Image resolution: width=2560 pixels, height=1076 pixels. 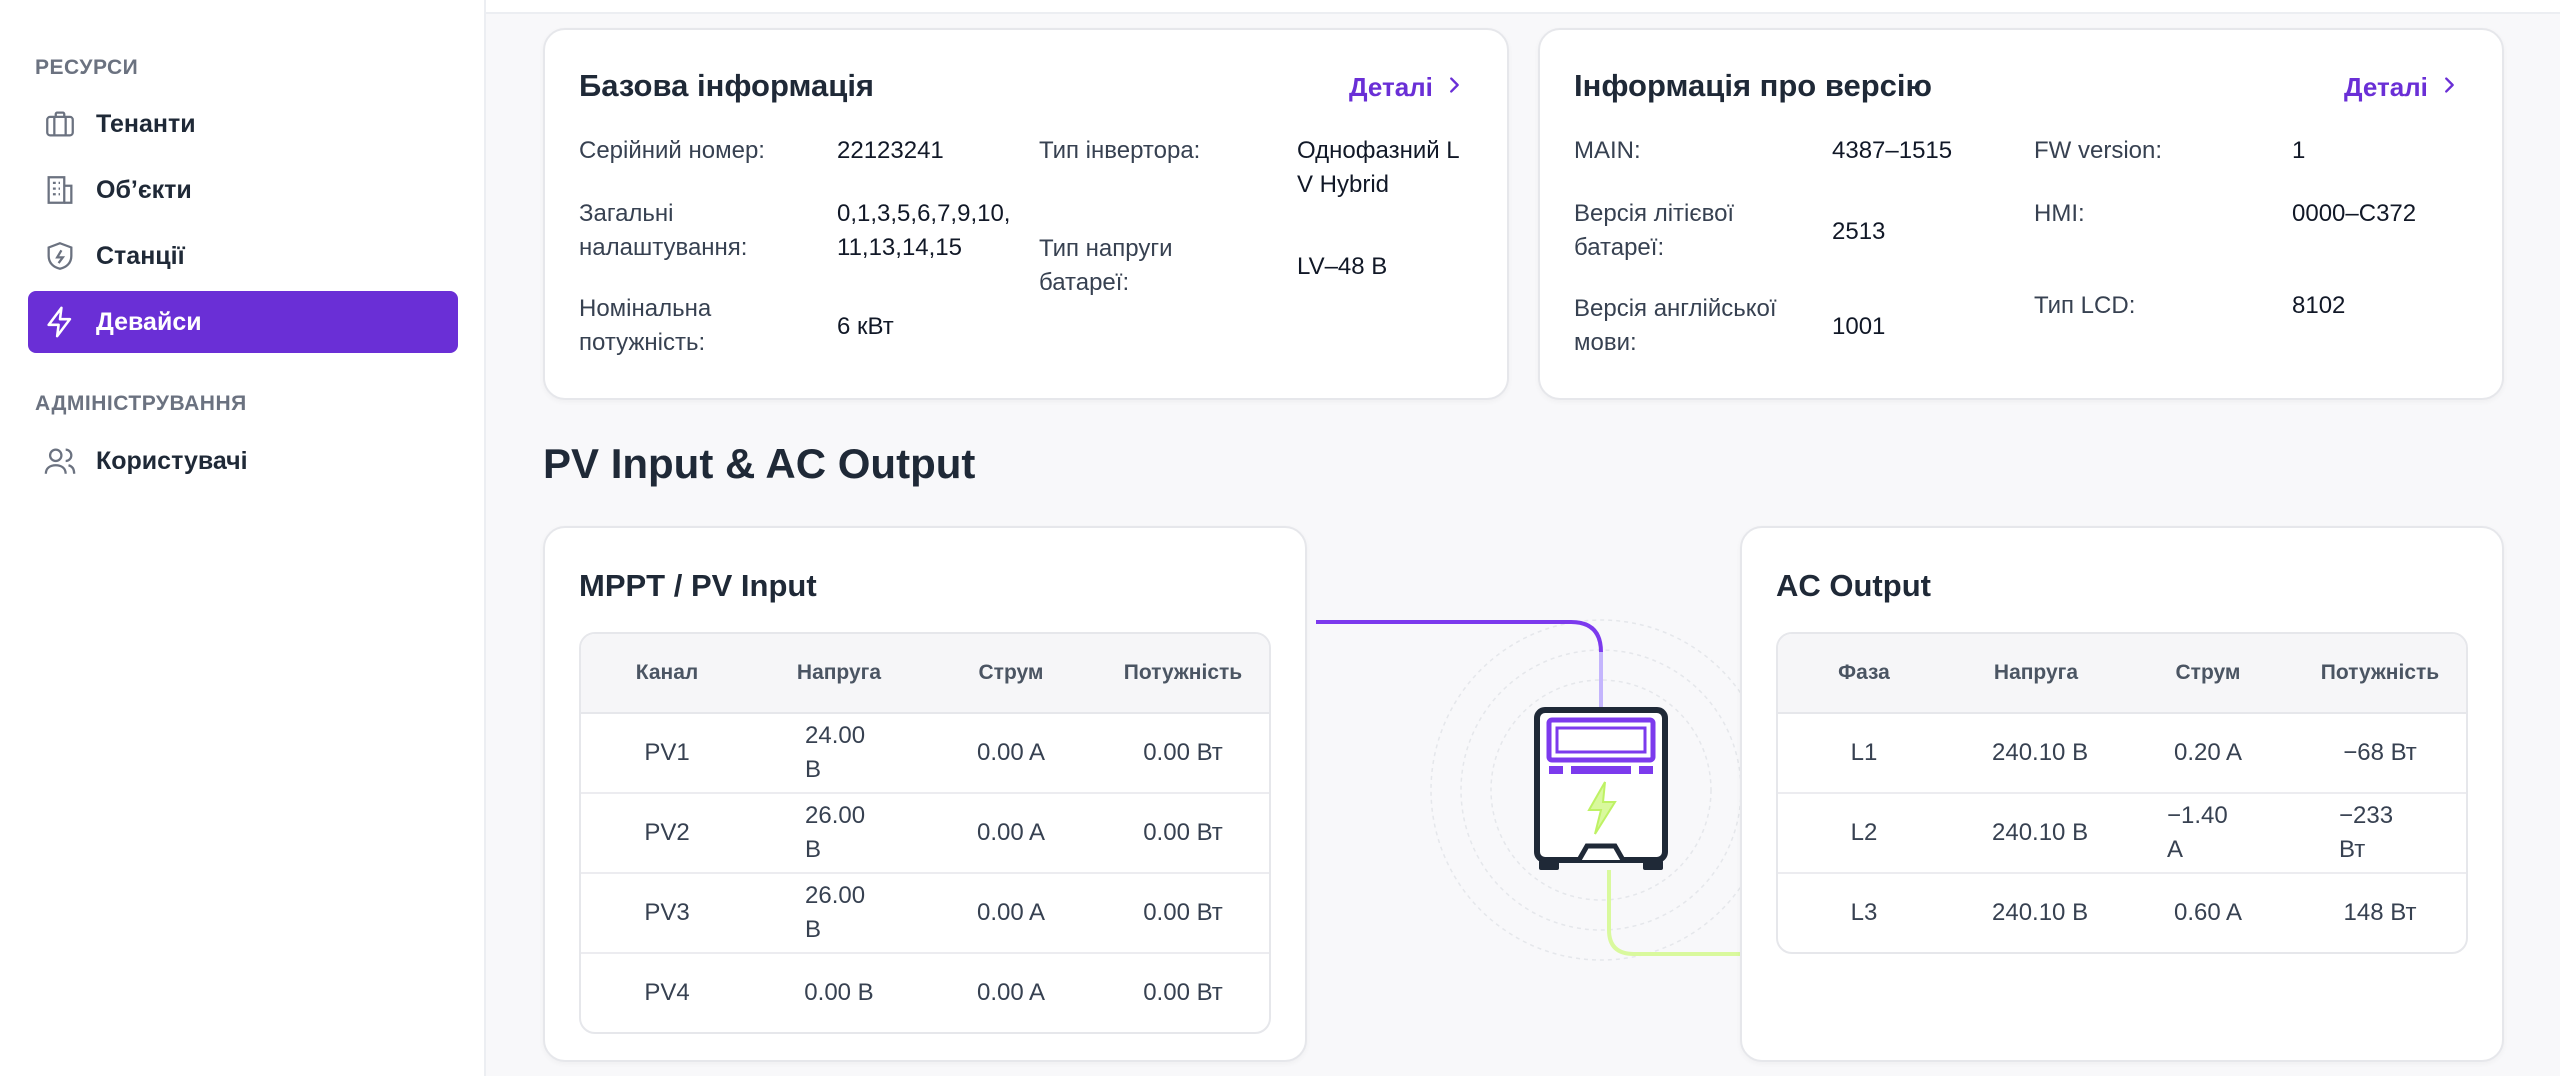 I want to click on table-row: L3 240.10 B 0.60 A 148 Вт, so click(x=2122, y=913).